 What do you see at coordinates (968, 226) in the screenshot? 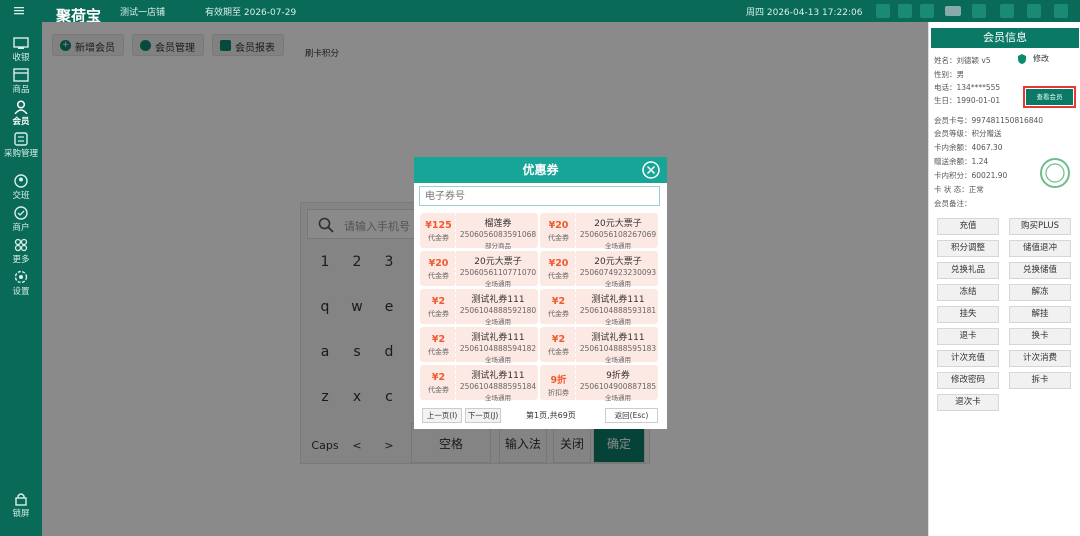
I see `member-action-button: 充值` at bounding box center [968, 226].